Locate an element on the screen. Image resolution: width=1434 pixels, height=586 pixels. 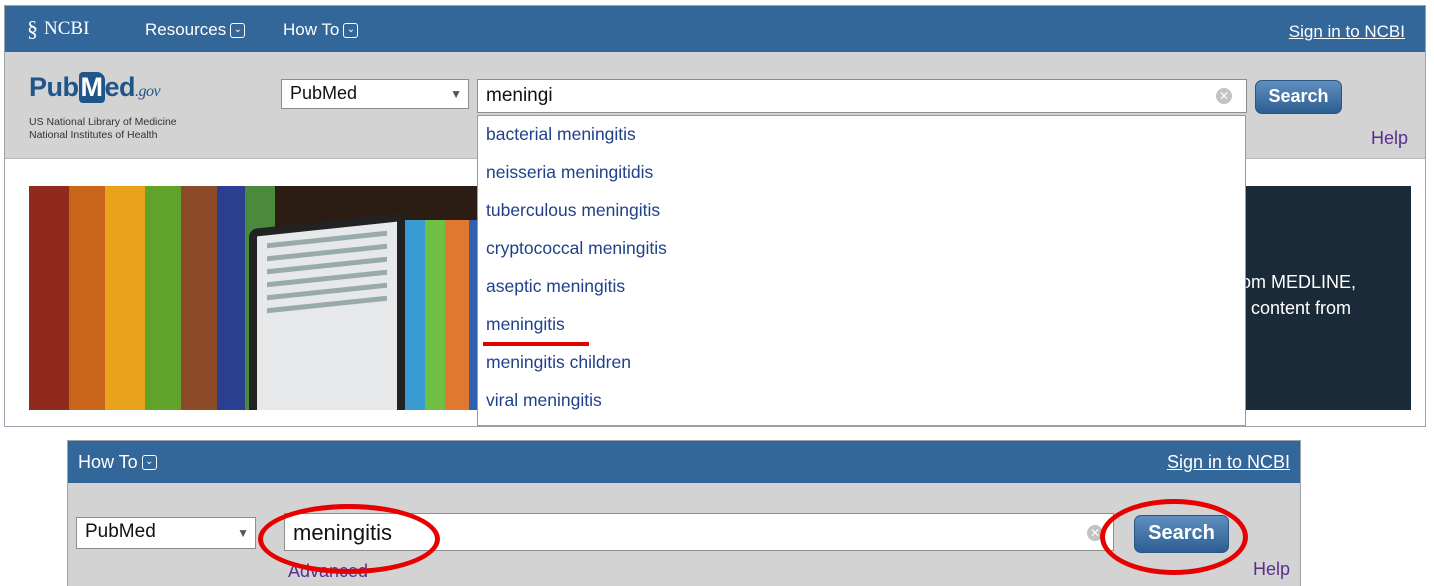
logo-text-gov: .gov is located at coordinates (148, 91).